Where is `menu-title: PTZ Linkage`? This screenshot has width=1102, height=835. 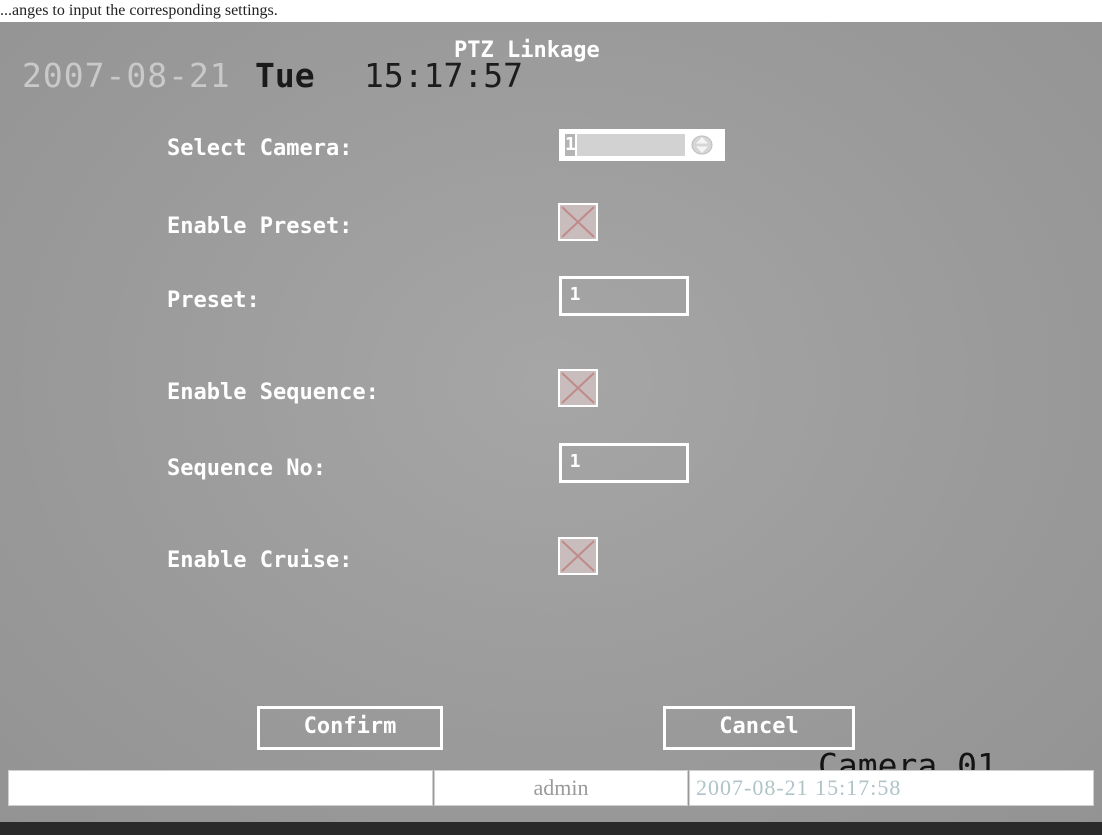 menu-title: PTZ Linkage is located at coordinates (527, 50).